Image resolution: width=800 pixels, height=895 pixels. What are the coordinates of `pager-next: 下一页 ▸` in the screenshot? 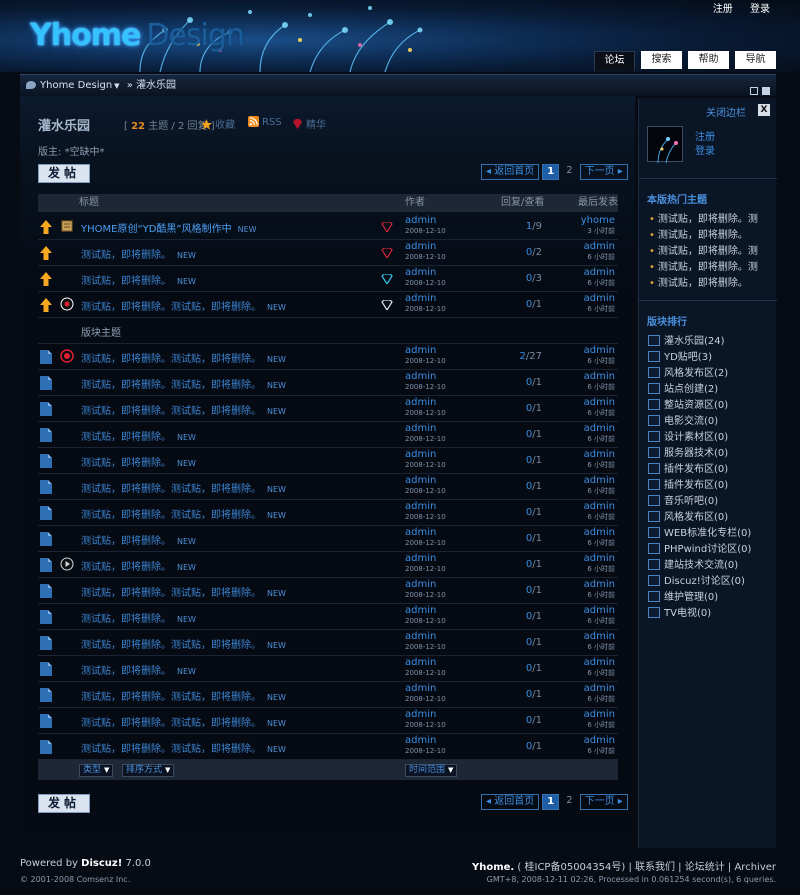 It's located at (603, 172).